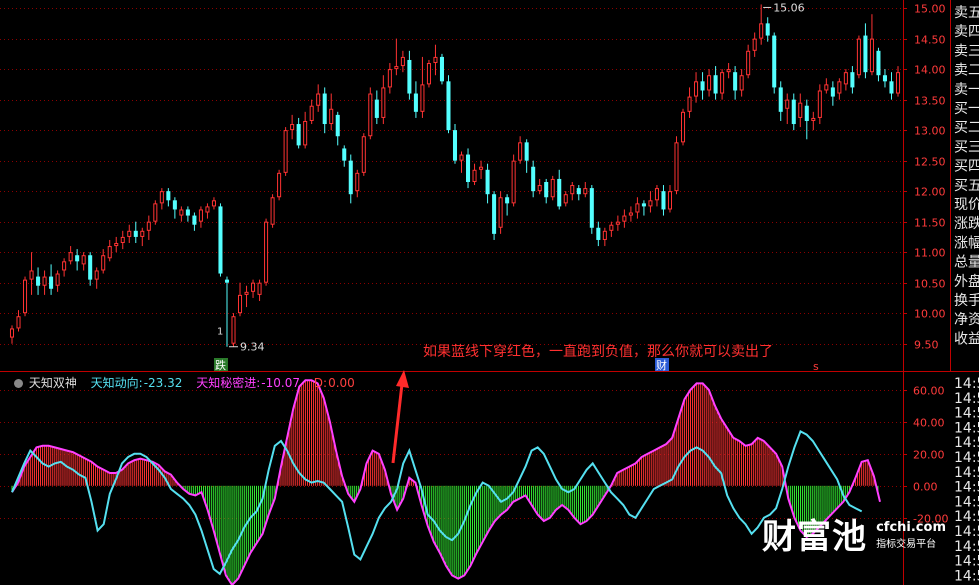 This screenshot has height=585, width=979. What do you see at coordinates (930, 284) in the screenshot?
I see `price-tick-label: 10.50` at bounding box center [930, 284].